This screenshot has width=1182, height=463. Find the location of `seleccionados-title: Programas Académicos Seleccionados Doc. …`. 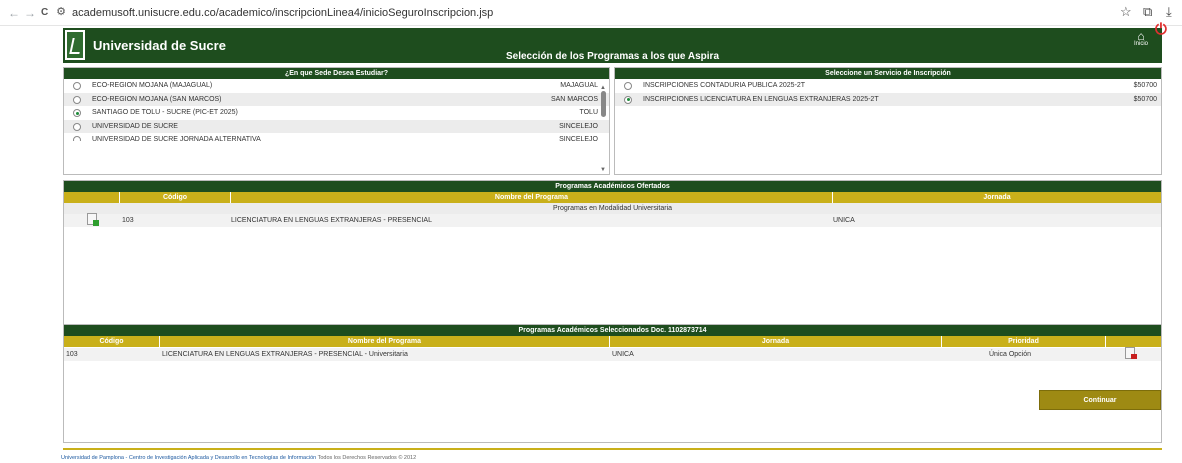

seleccionados-title: Programas Académicos Seleccionados Doc. … is located at coordinates (612, 330).